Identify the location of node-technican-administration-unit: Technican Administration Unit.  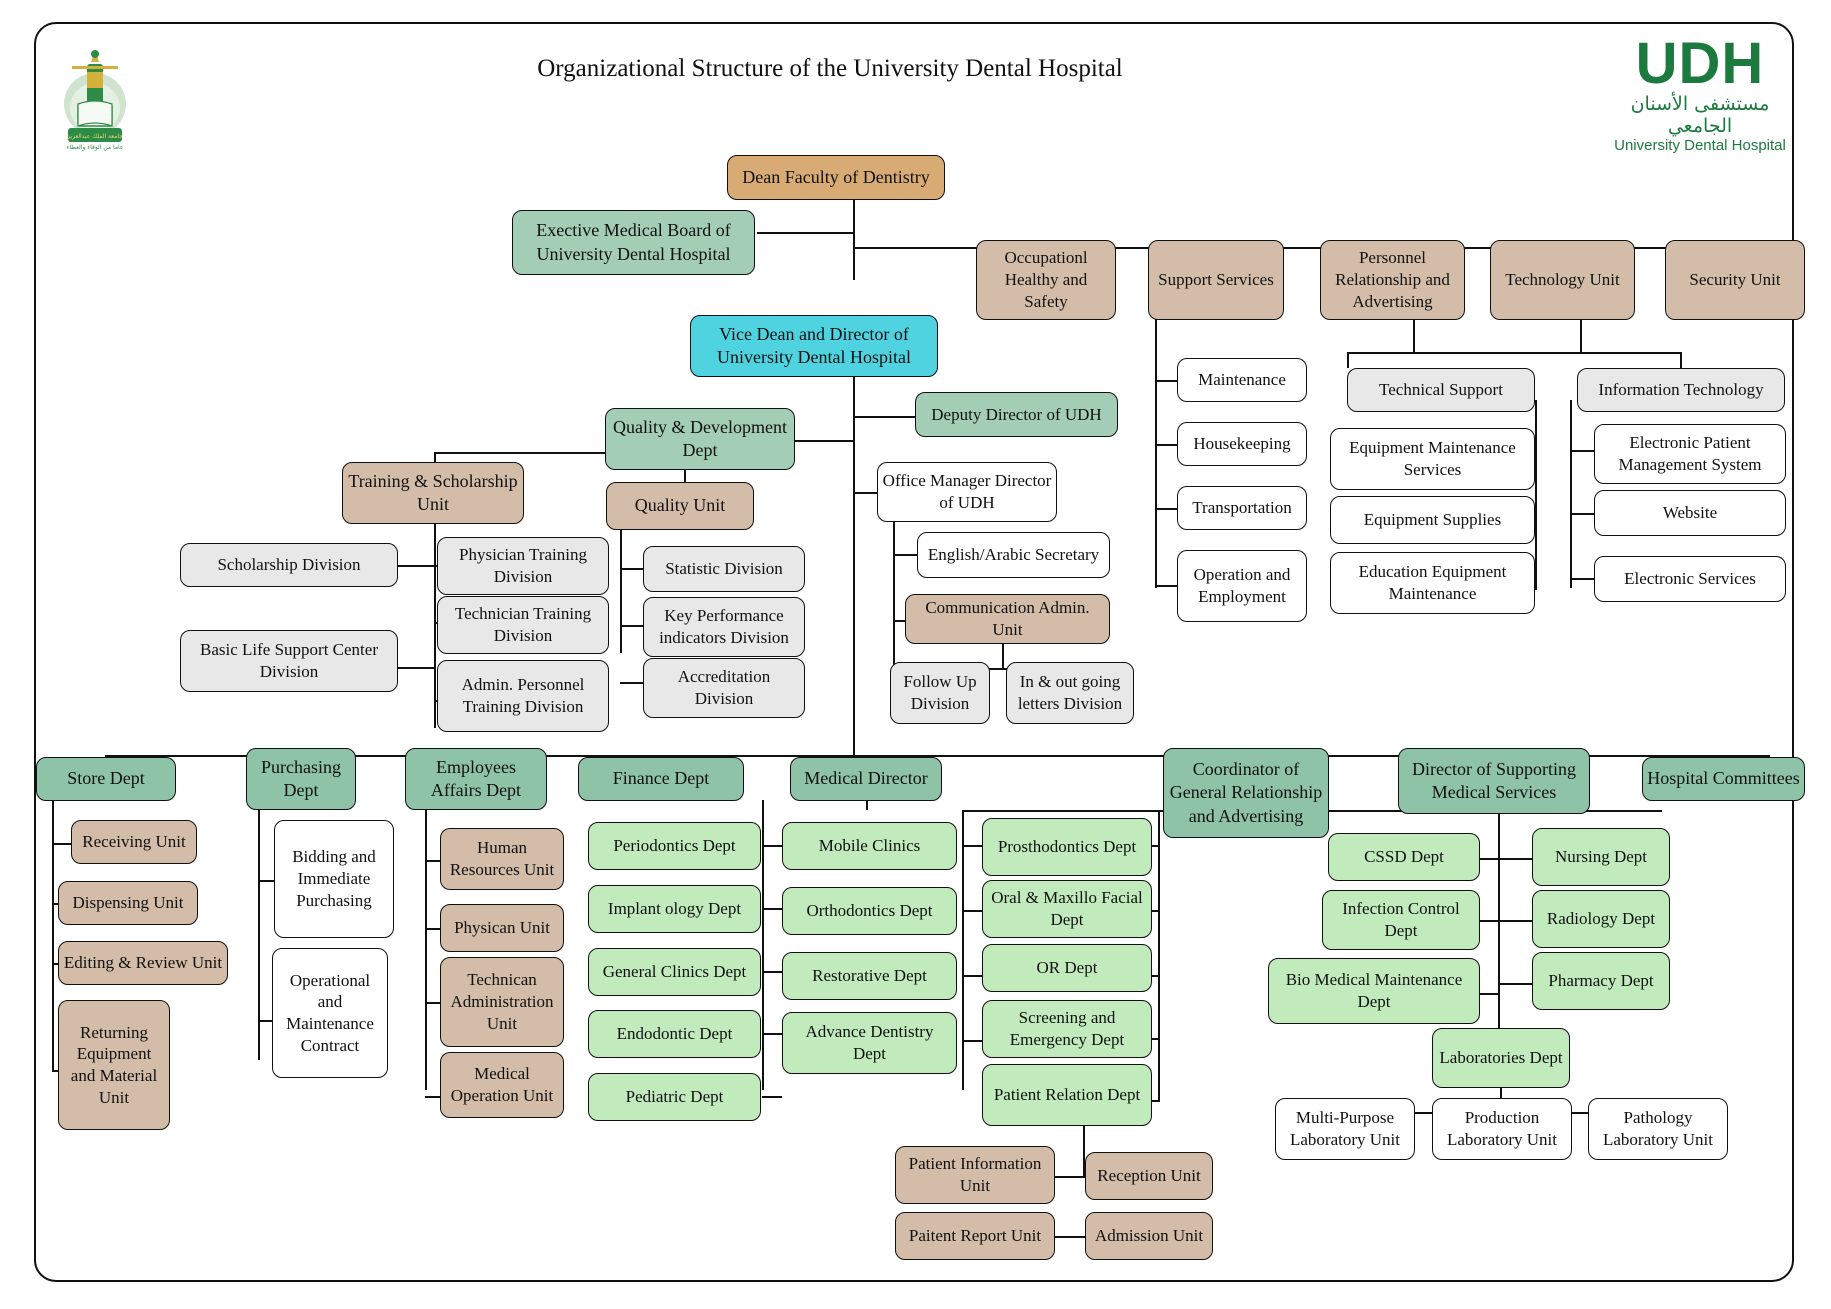
(502, 1002).